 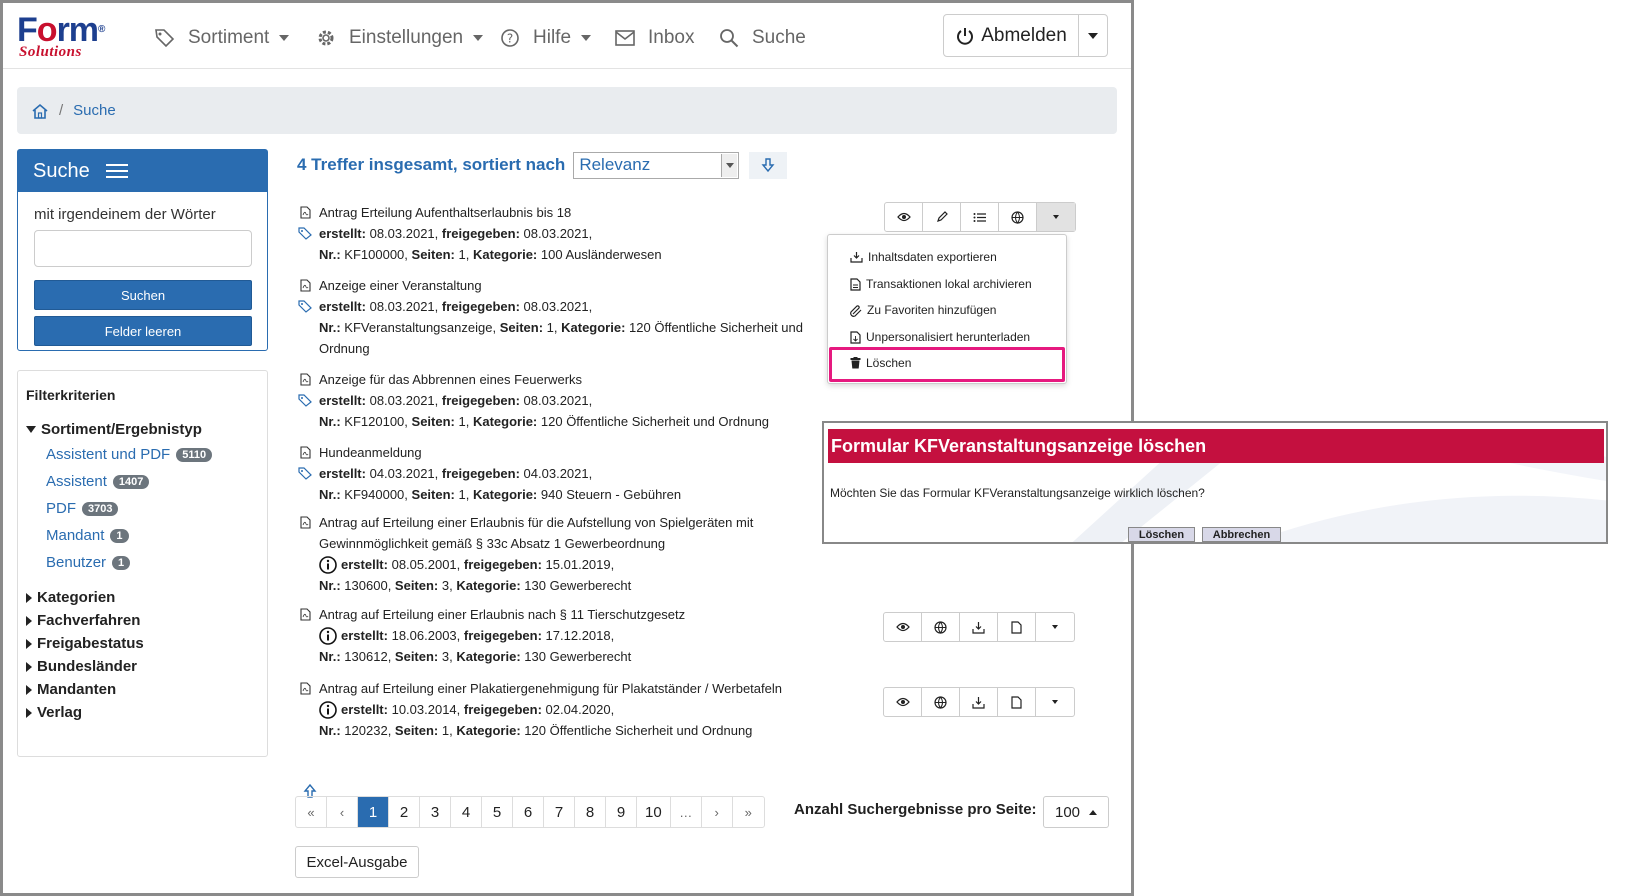 What do you see at coordinates (1068, 812) in the screenshot?
I see `per-page-value: 100` at bounding box center [1068, 812].